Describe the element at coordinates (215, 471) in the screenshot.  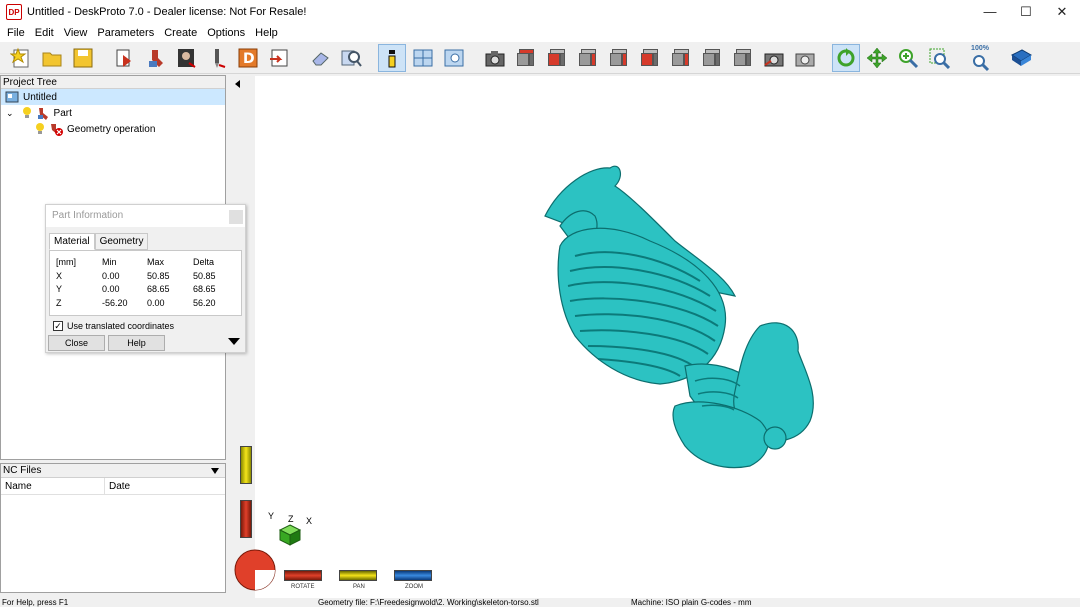
I see `dropdown-arrow-icon` at that location.